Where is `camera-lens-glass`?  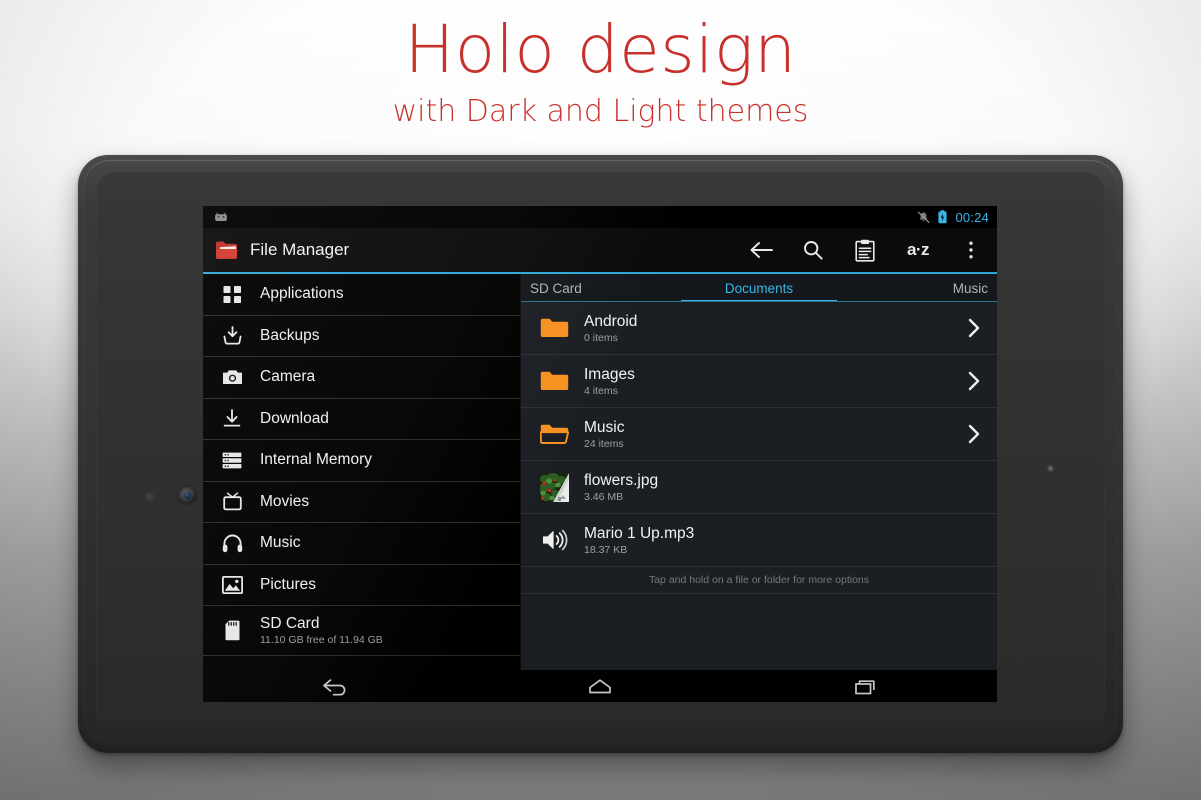 camera-lens-glass is located at coordinates (187, 495).